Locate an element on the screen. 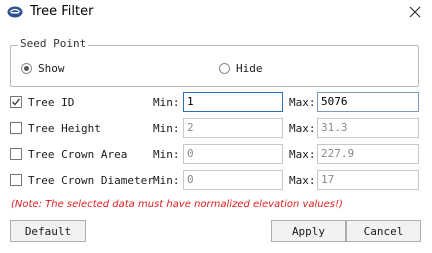 The width and height of the screenshot is (432, 253). tree-crown-area-max-input: 227.9 is located at coordinates (368, 154).